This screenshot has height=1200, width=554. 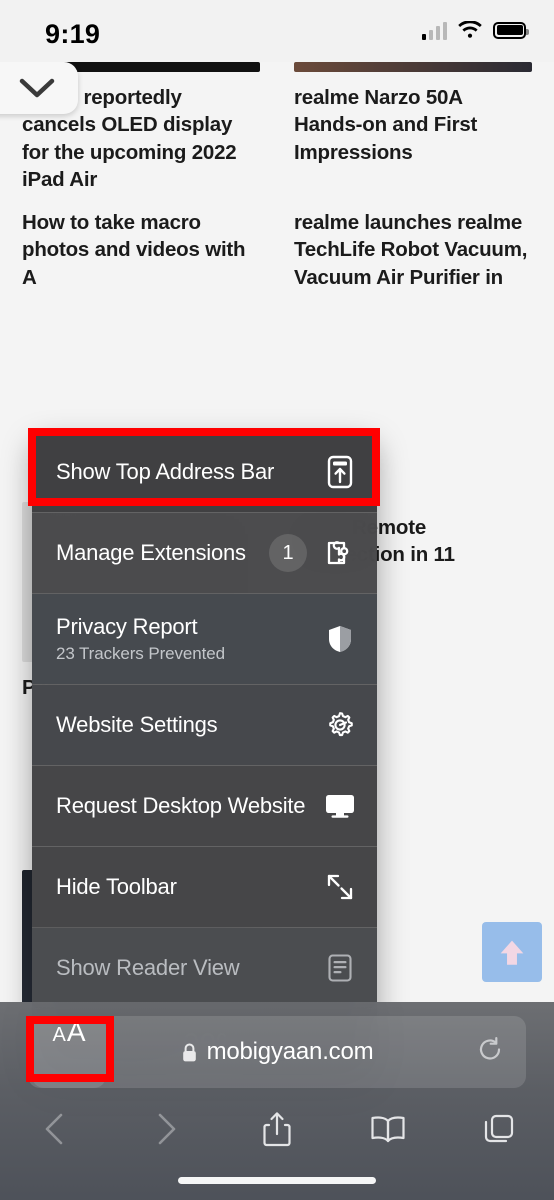 I want to click on menu-item-label: Manage Extensions, so click(x=151, y=552).